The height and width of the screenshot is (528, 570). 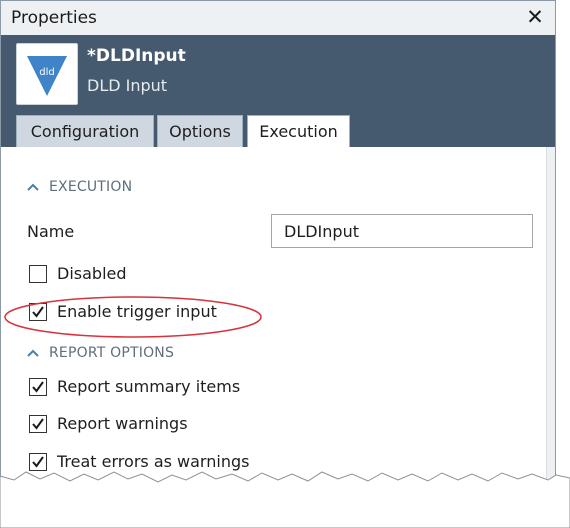 I want to click on tab-options: Options, so click(x=200, y=131).